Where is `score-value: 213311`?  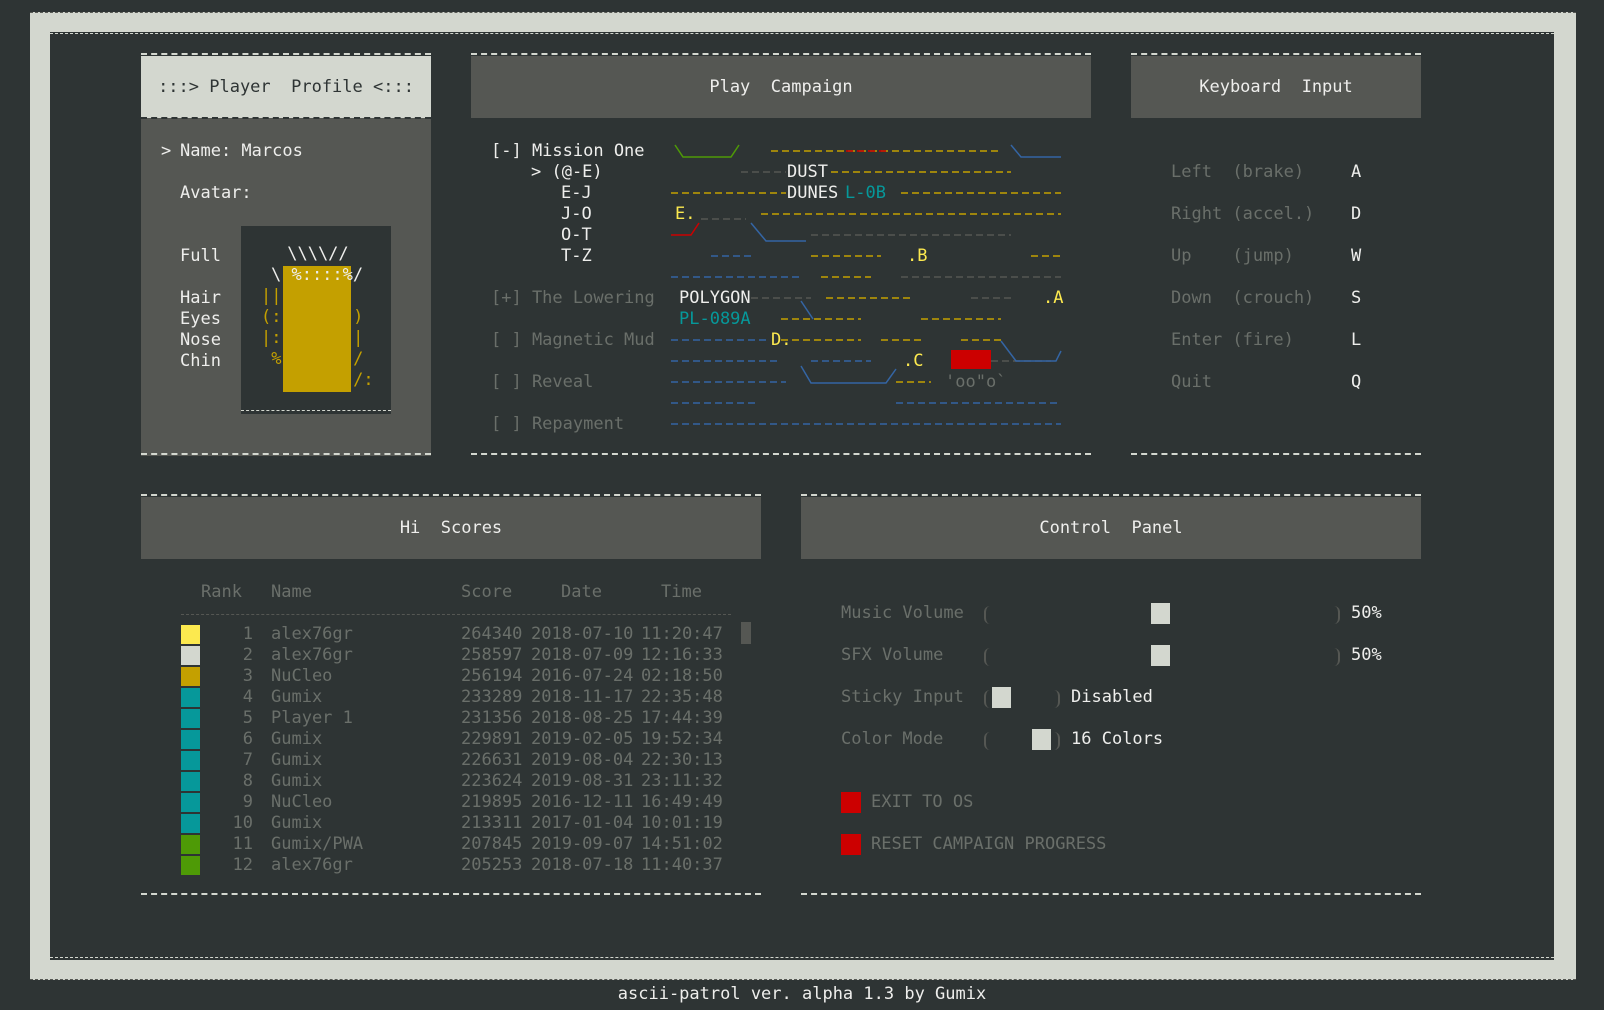
score-value: 213311 is located at coordinates (492, 823).